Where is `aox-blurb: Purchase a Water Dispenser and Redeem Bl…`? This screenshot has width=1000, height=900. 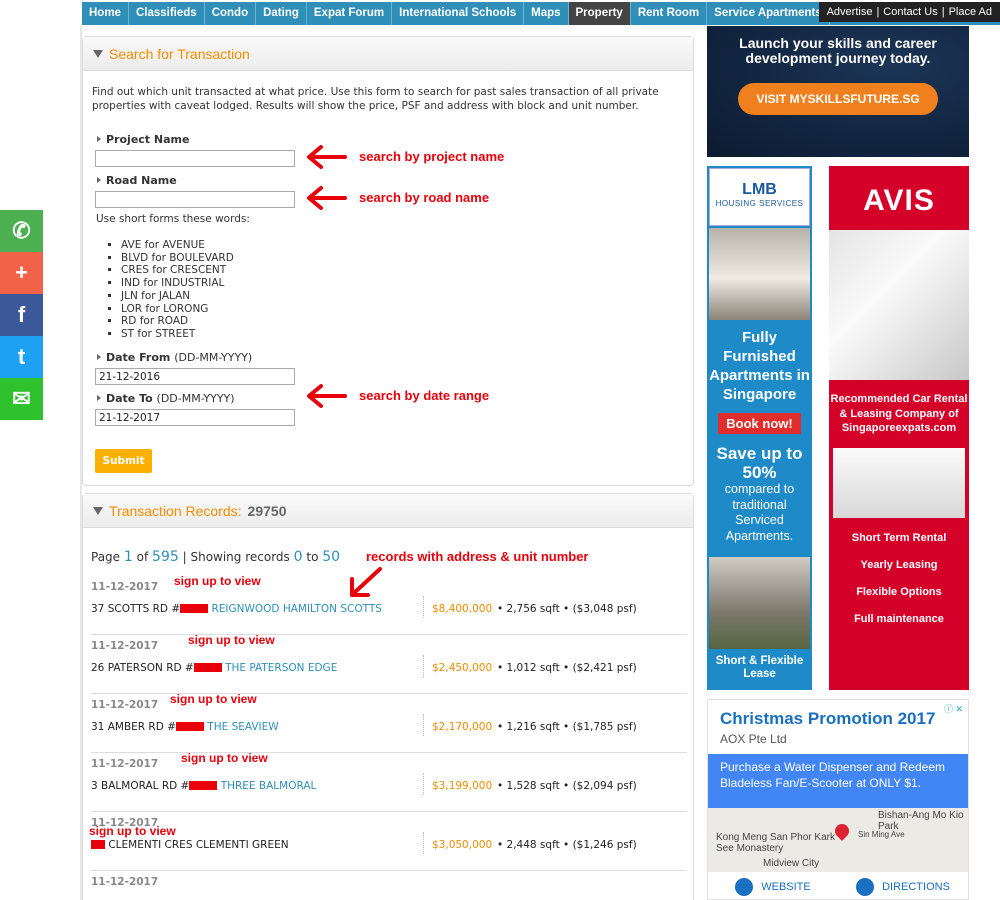
aox-blurb: Purchase a Water Dispenser and Redeem Bl… is located at coordinates (838, 781).